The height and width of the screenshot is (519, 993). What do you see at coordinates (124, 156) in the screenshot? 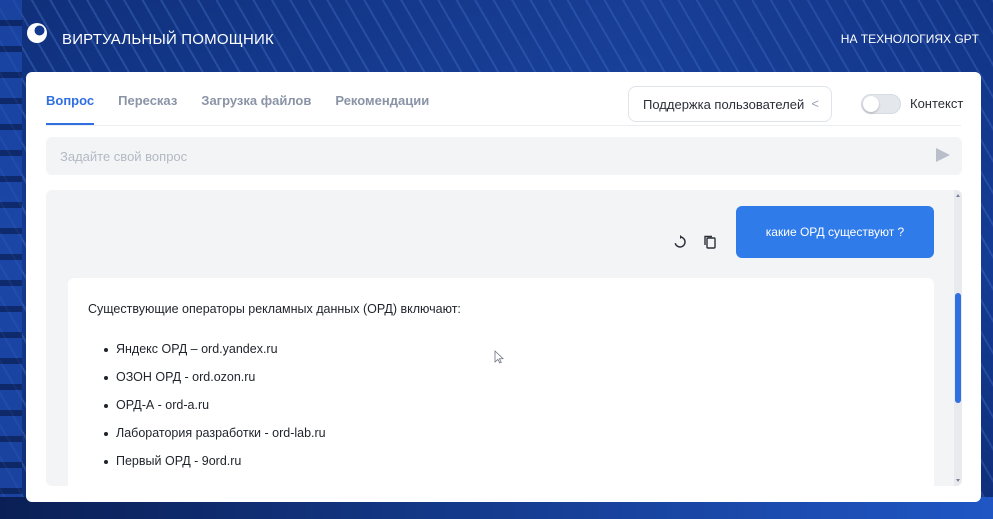
I see `question-input-placeholder: Задайте свой вопрос` at bounding box center [124, 156].